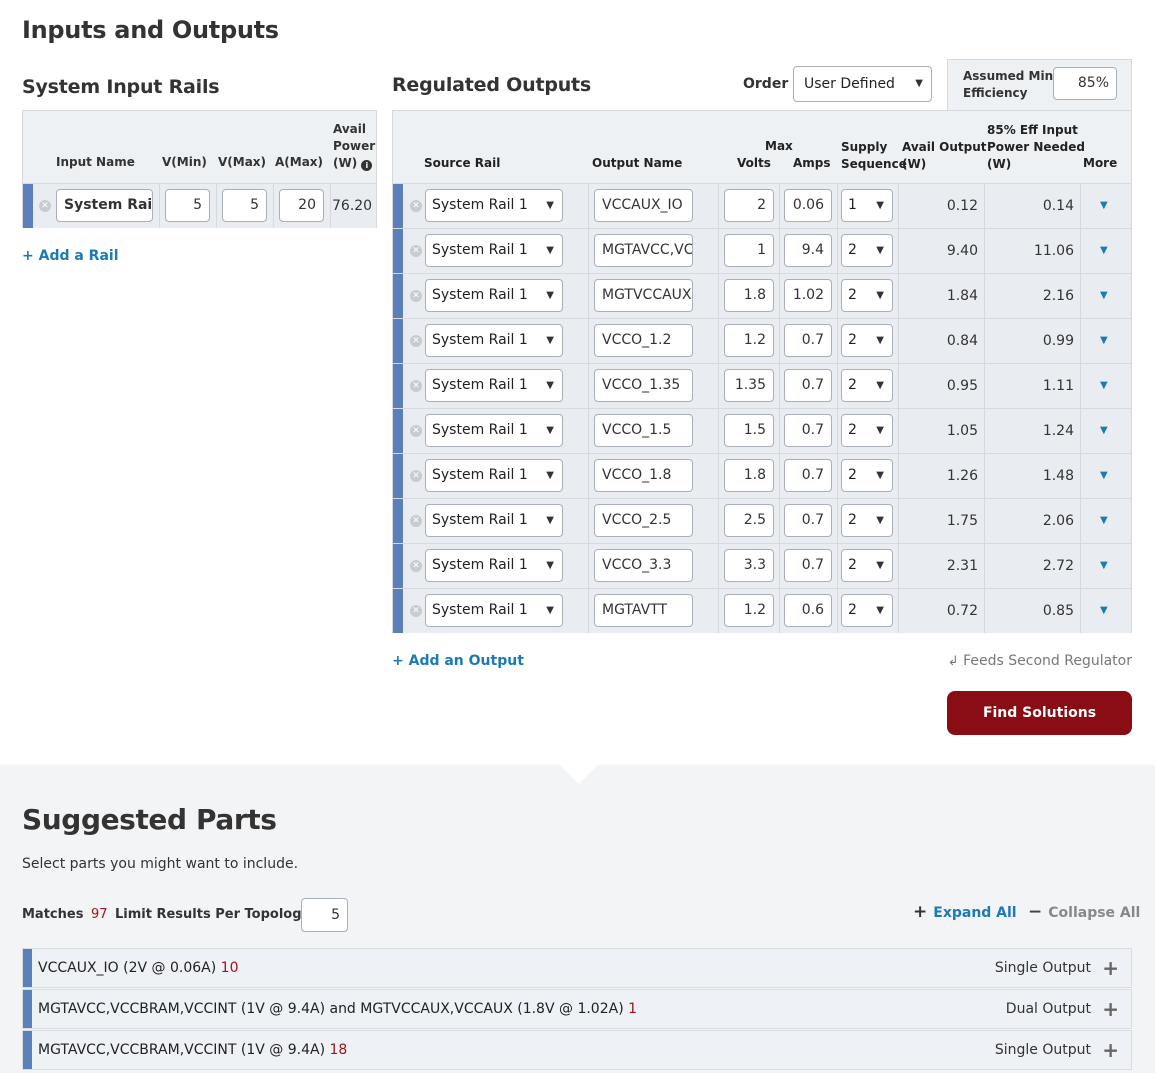 Image resolution: width=1155 pixels, height=1073 pixels. I want to click on output-name-field: VCCO_3.3, so click(643, 565).